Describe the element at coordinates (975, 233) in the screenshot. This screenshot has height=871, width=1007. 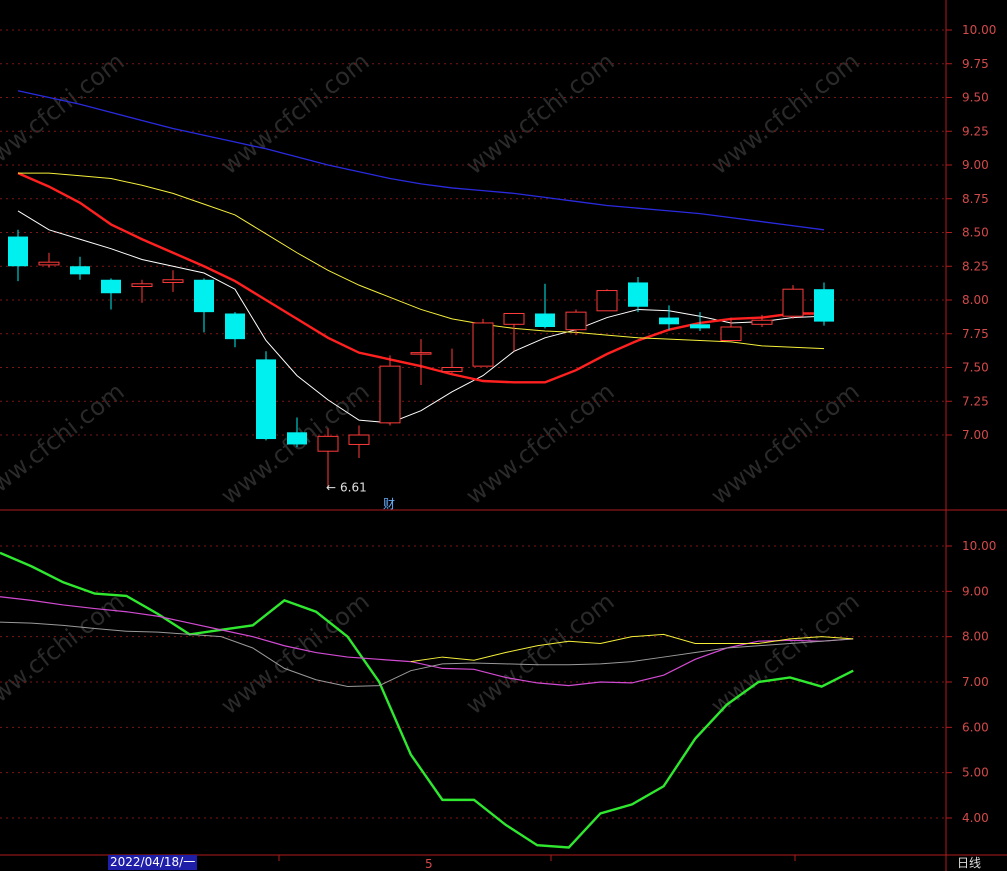
I see `main-price-tick-label: 8.50` at that location.